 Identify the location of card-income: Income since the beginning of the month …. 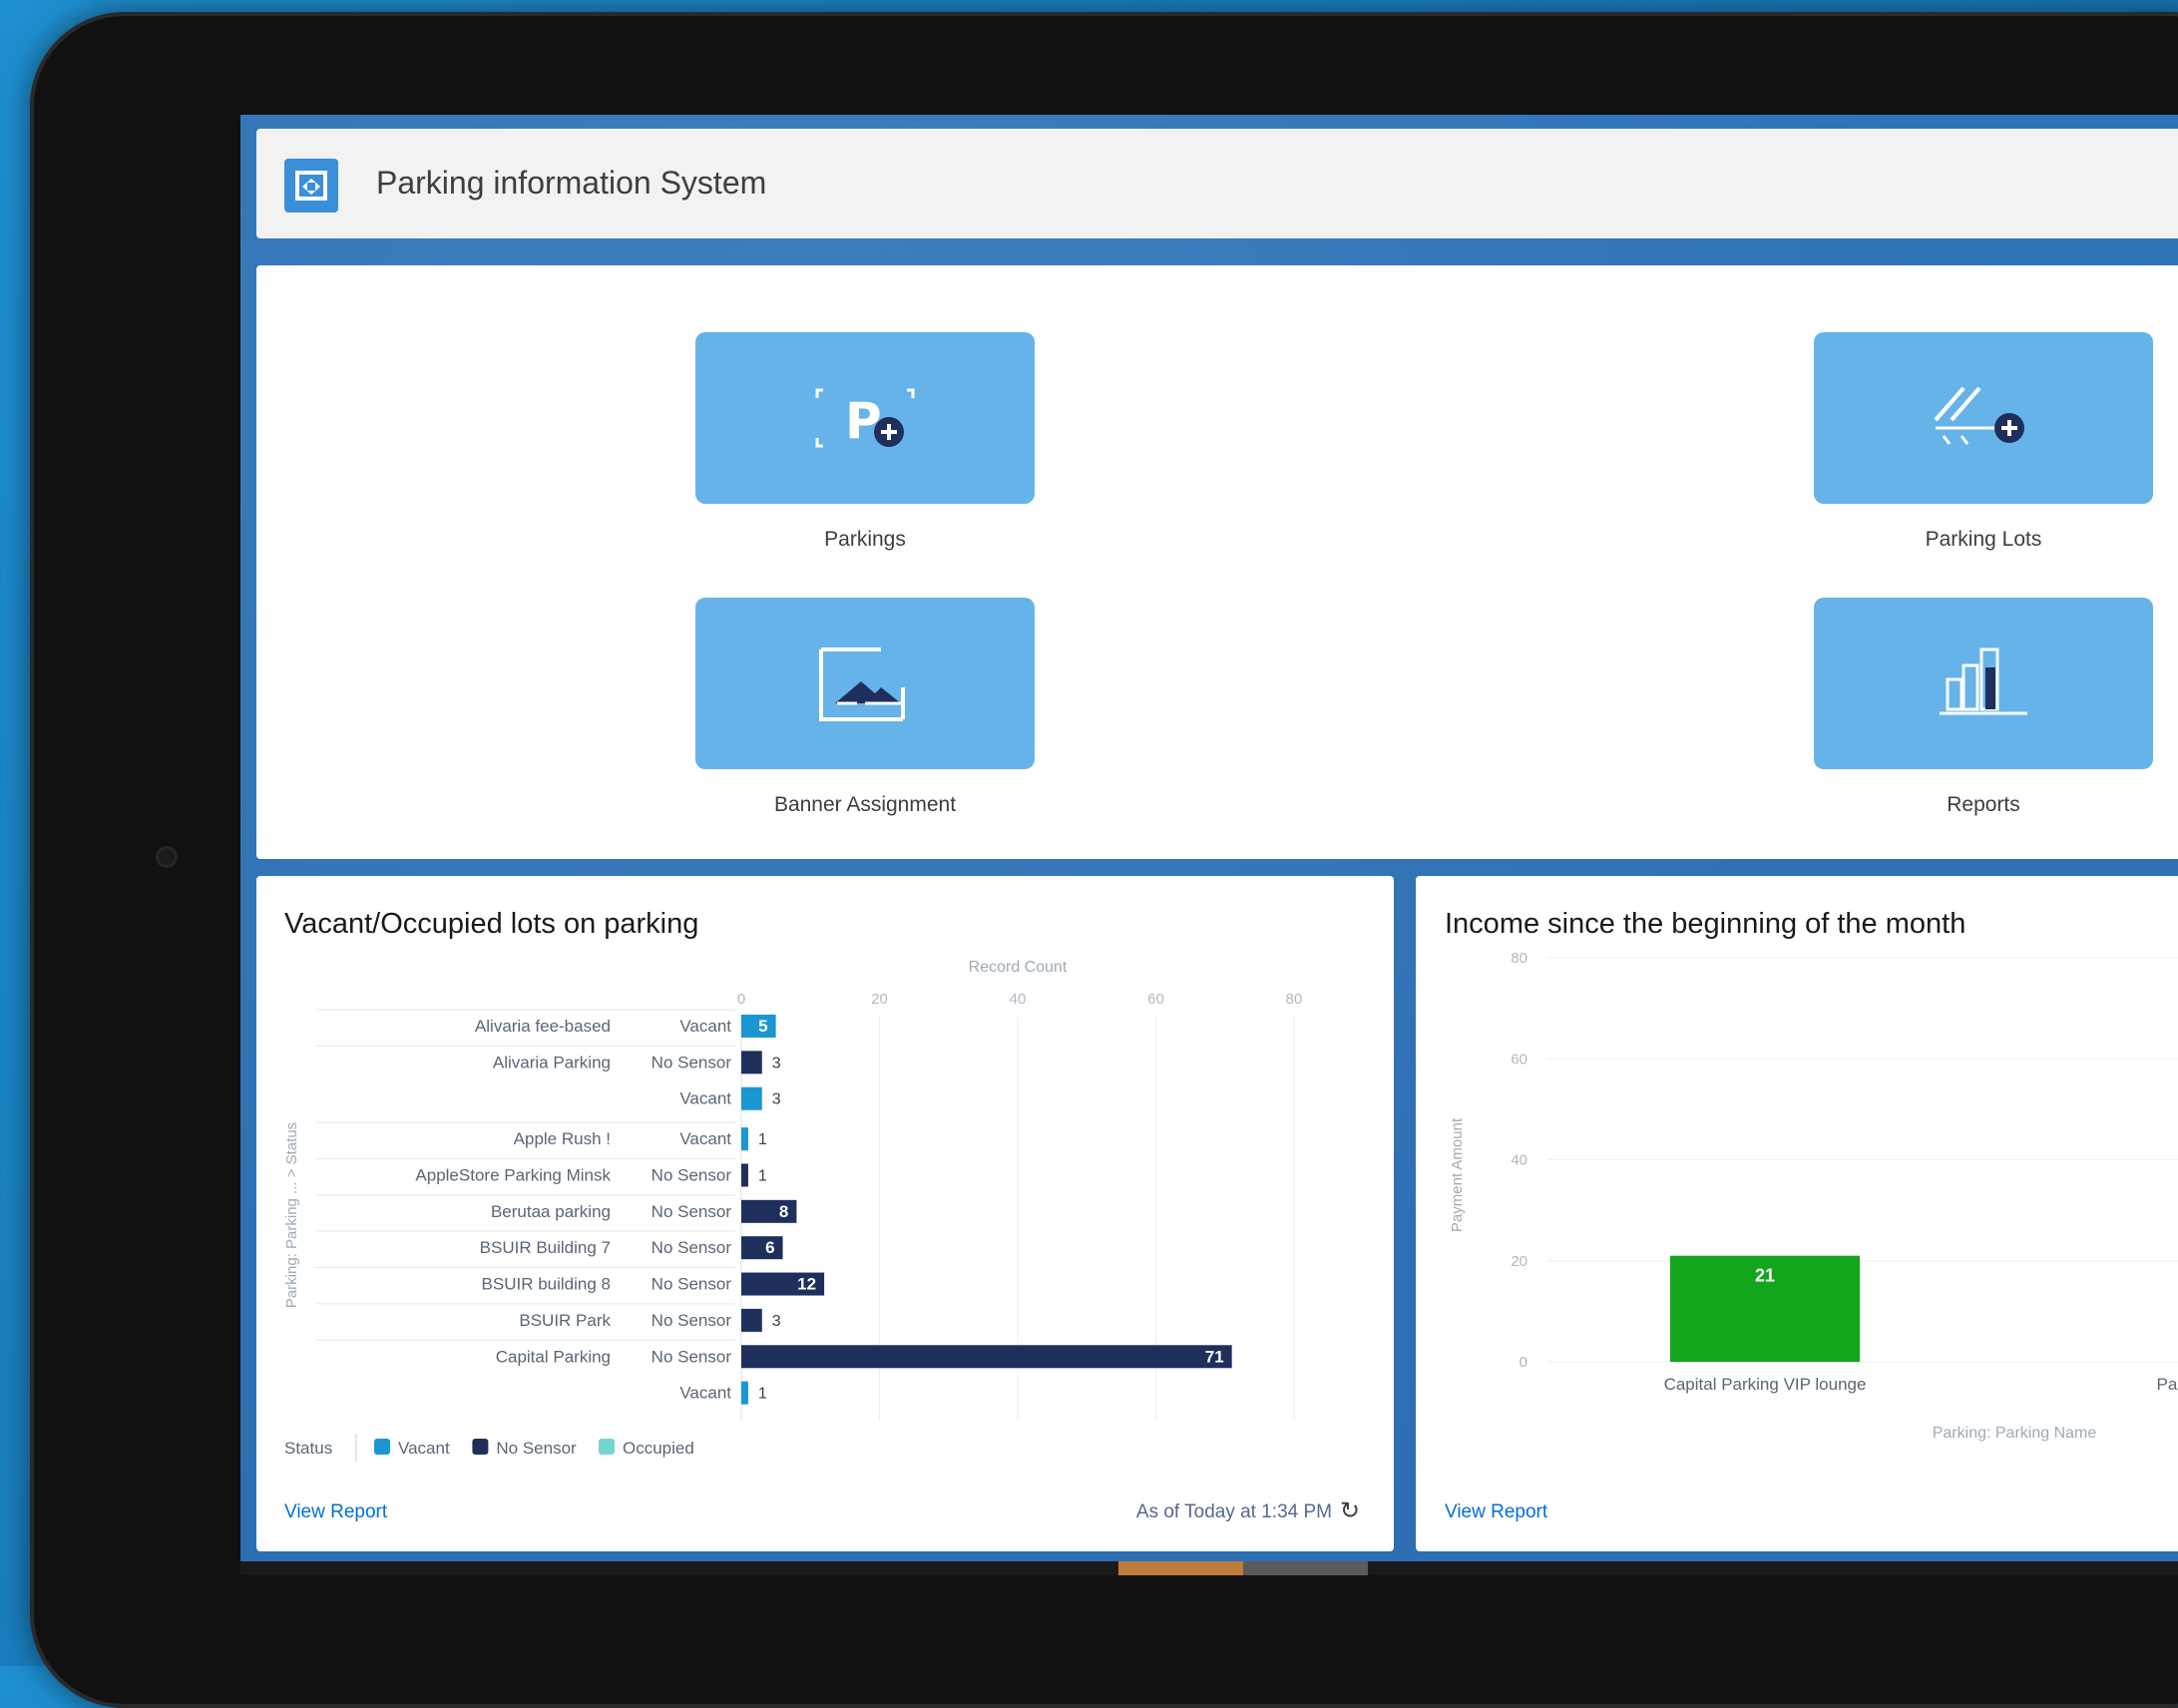
(1797, 1213).